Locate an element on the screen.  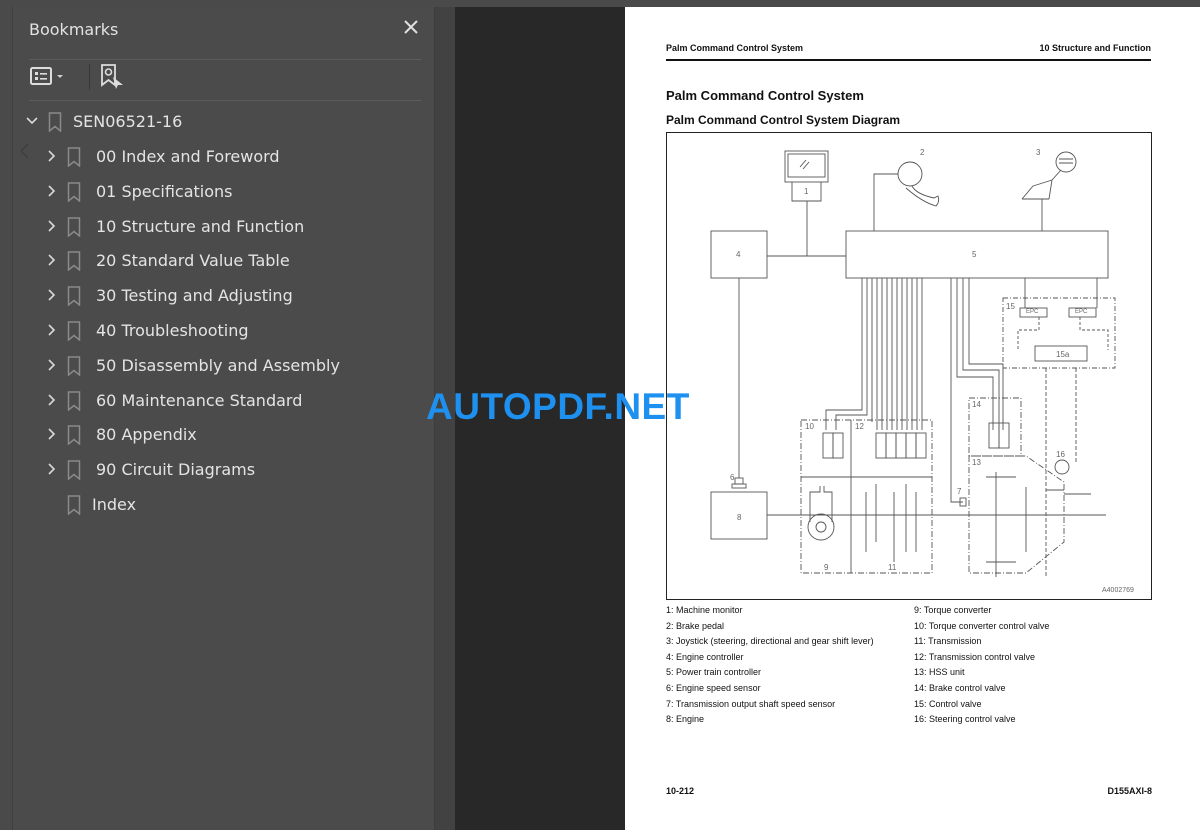
legend-item: 5: Power train controller is located at coordinates (714, 672).